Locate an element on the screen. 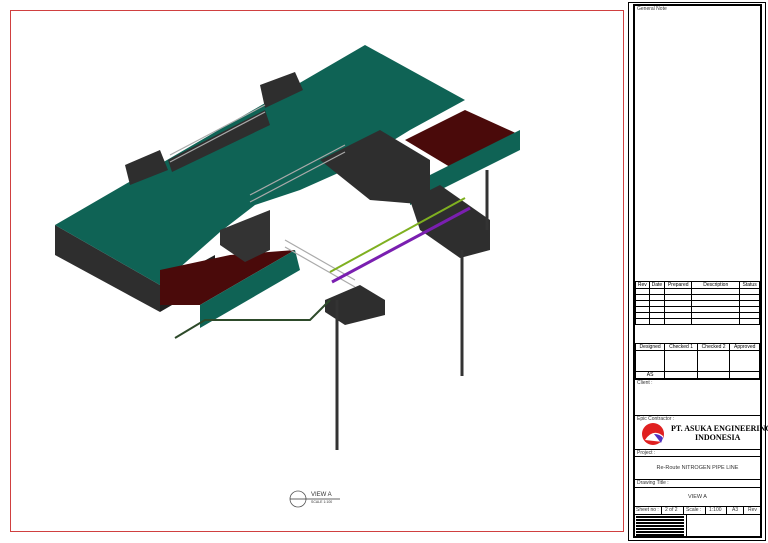  drain-line is located at coordinates (252, 319).